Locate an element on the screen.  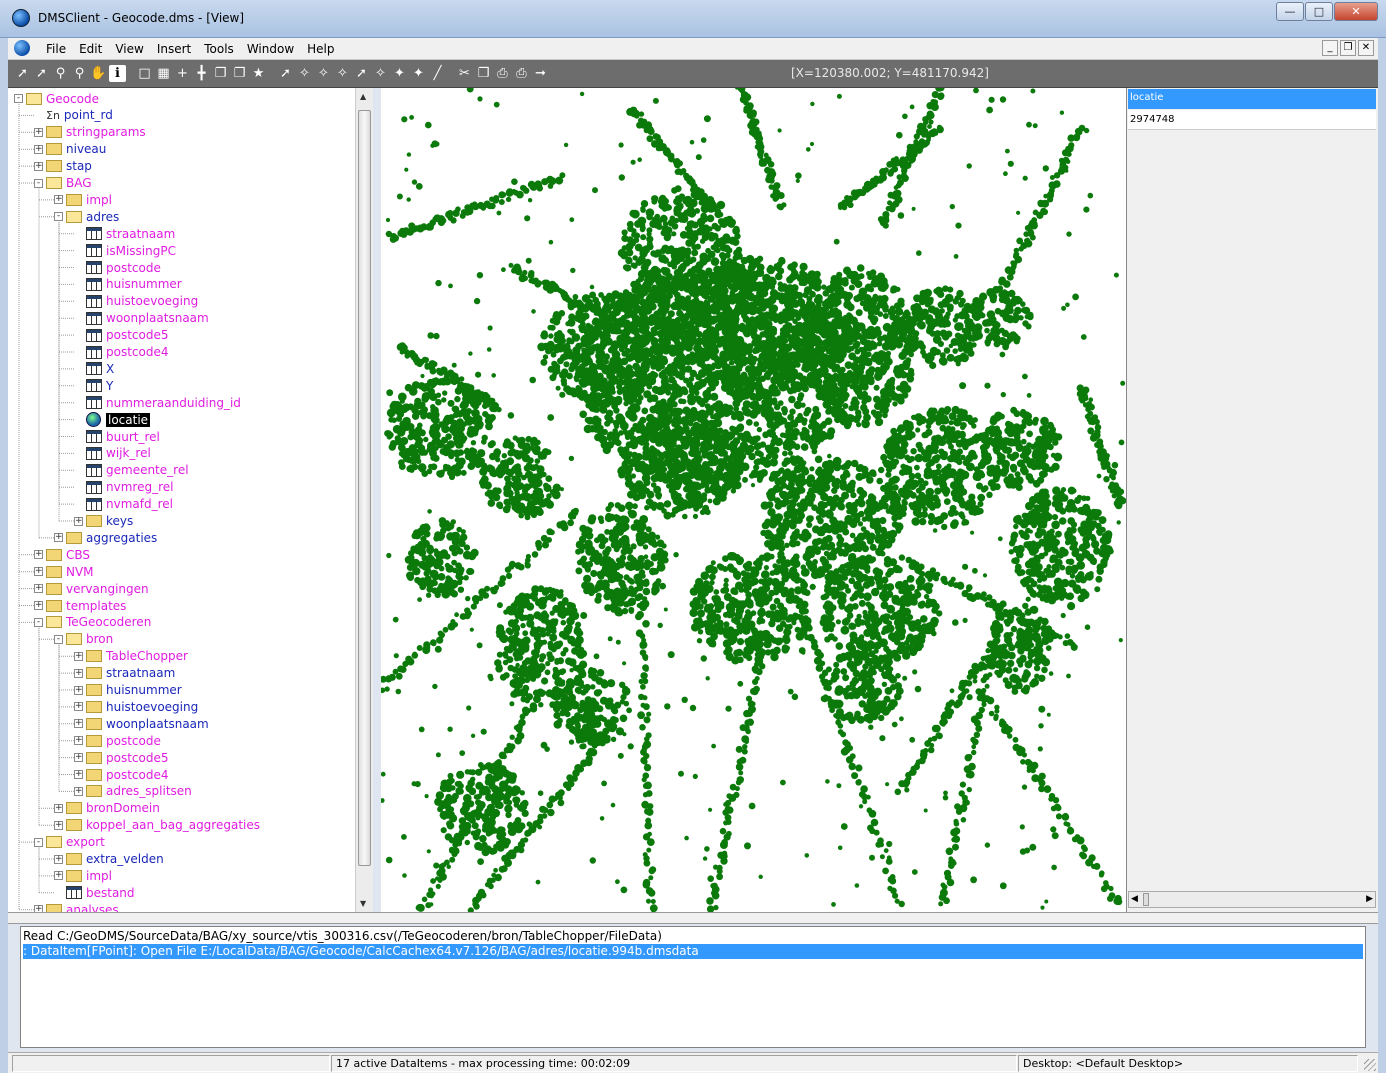
detail-scroll-thumb is located at coordinates (1146, 899).